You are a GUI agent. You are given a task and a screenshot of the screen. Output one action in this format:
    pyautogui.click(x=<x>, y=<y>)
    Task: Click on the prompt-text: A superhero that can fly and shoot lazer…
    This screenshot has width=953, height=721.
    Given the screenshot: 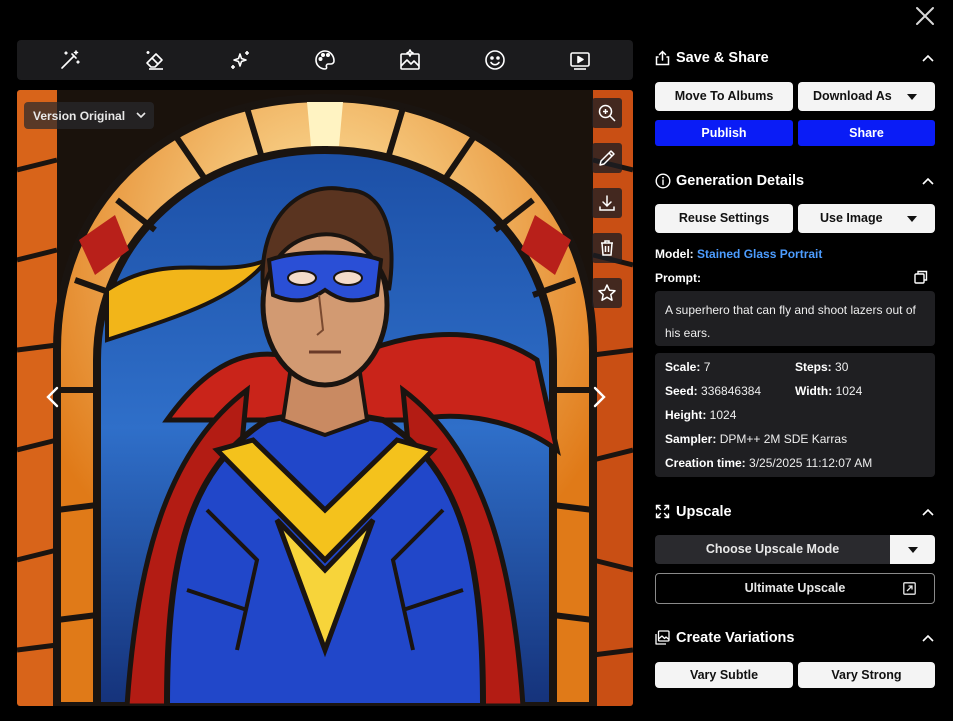 What is the action you would take?
    pyautogui.click(x=795, y=318)
    